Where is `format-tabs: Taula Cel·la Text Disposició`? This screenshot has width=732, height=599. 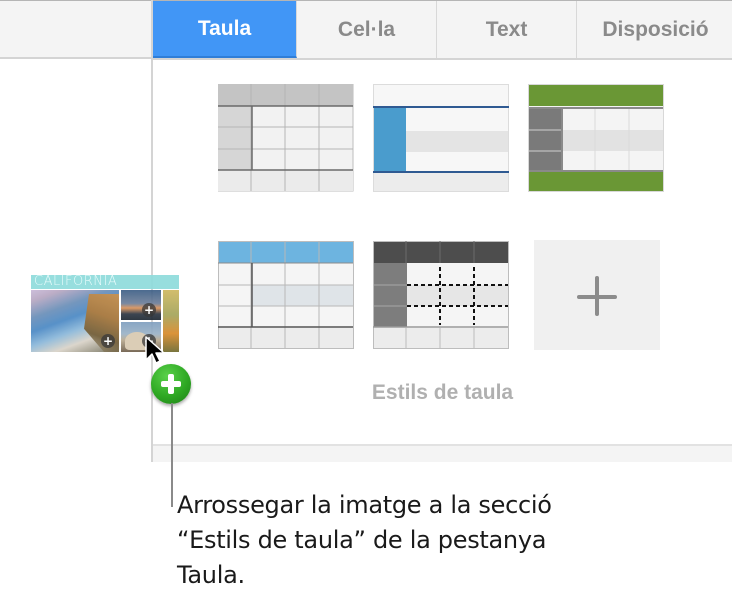 format-tabs: Taula Cel·la Text Disposició is located at coordinates (442, 30).